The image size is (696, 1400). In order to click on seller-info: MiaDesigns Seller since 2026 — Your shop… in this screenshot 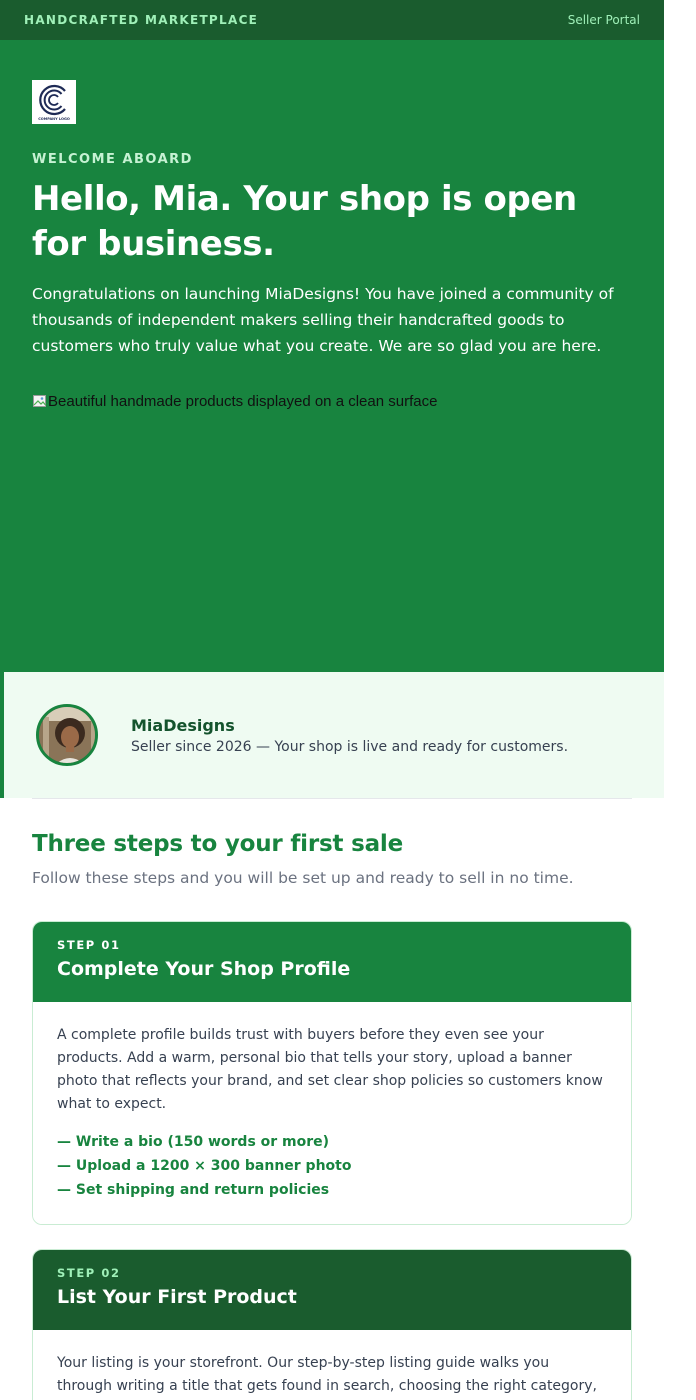, I will do `click(349, 735)`.